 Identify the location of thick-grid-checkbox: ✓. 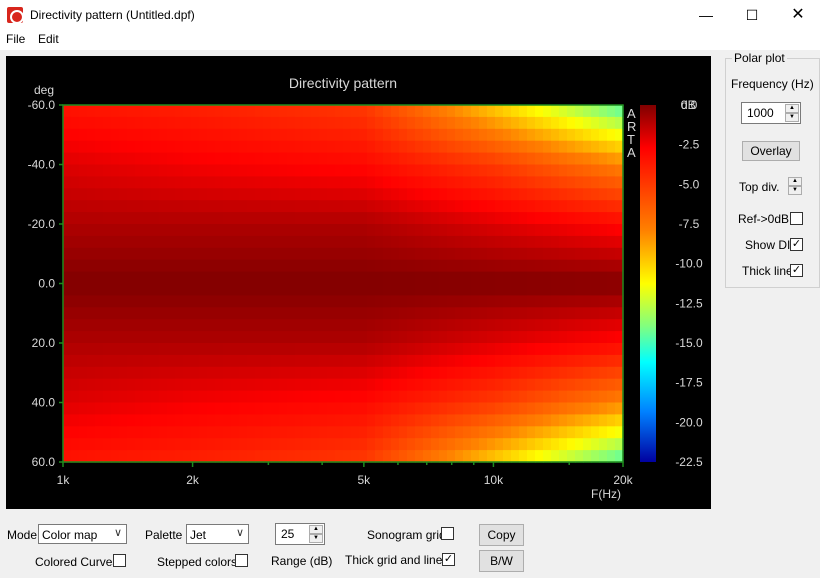
(448, 559).